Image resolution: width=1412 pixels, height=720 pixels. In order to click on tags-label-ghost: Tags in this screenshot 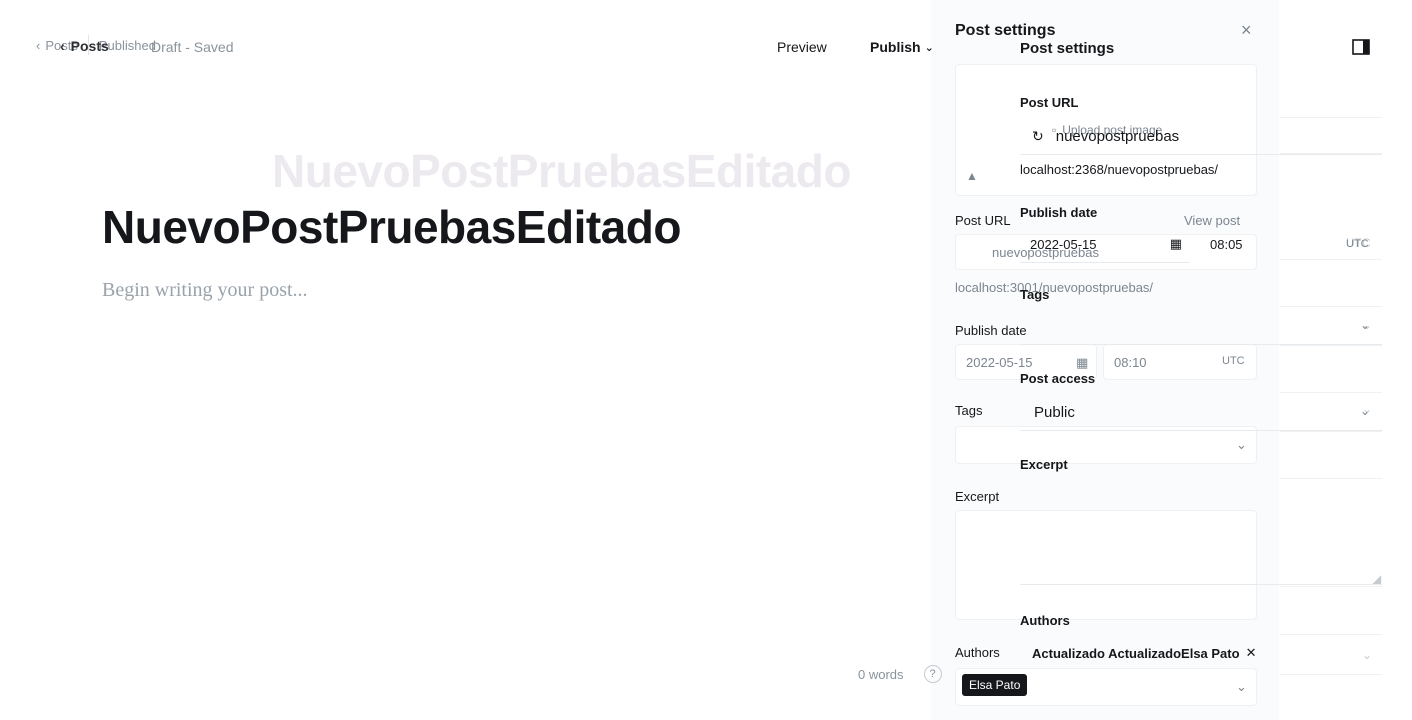, I will do `click(969, 410)`.